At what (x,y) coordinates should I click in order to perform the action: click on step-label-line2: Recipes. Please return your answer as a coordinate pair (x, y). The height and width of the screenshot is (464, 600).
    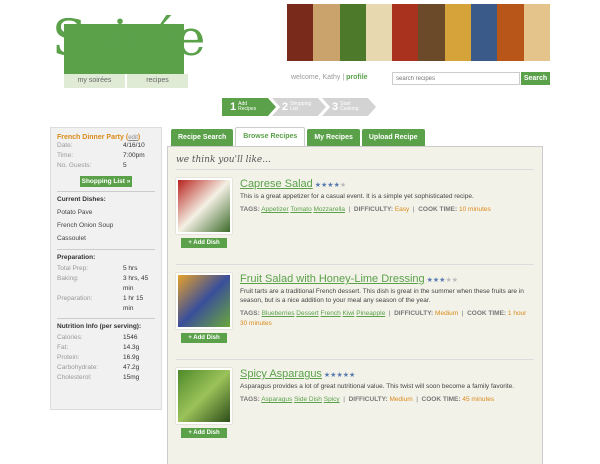
    Looking at the image, I should click on (247, 109).